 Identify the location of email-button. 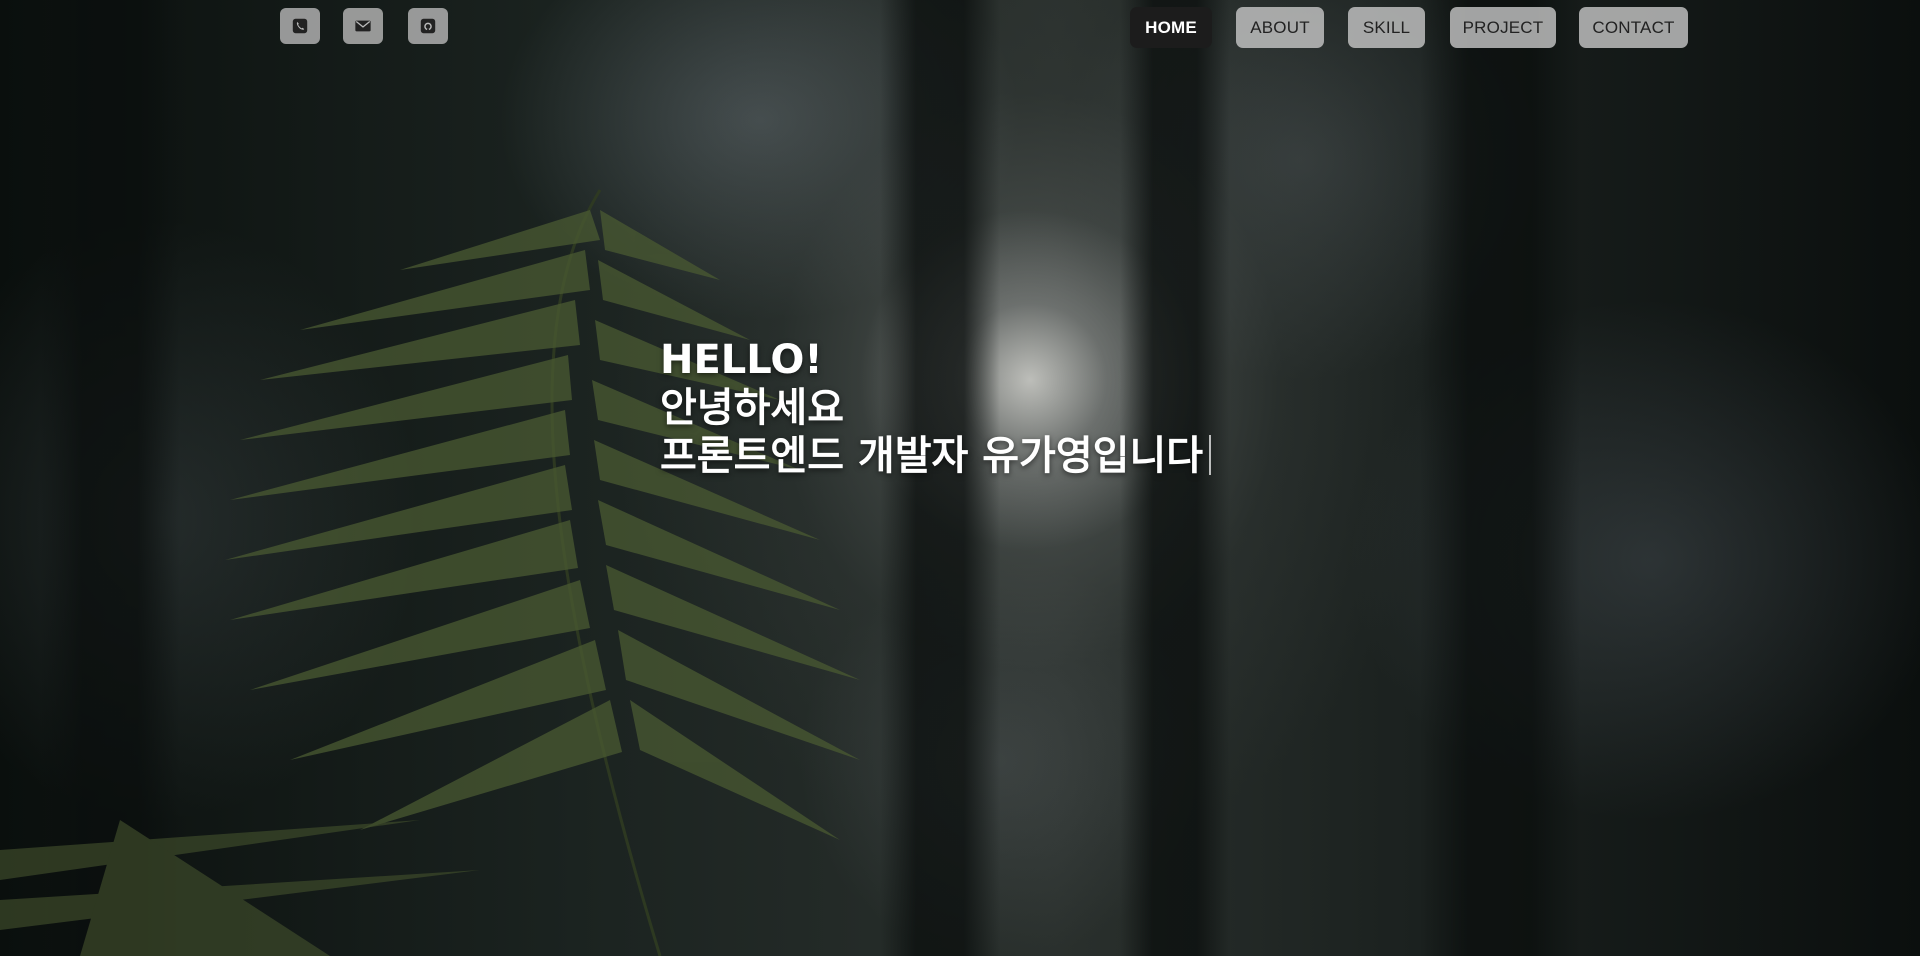
(363, 26).